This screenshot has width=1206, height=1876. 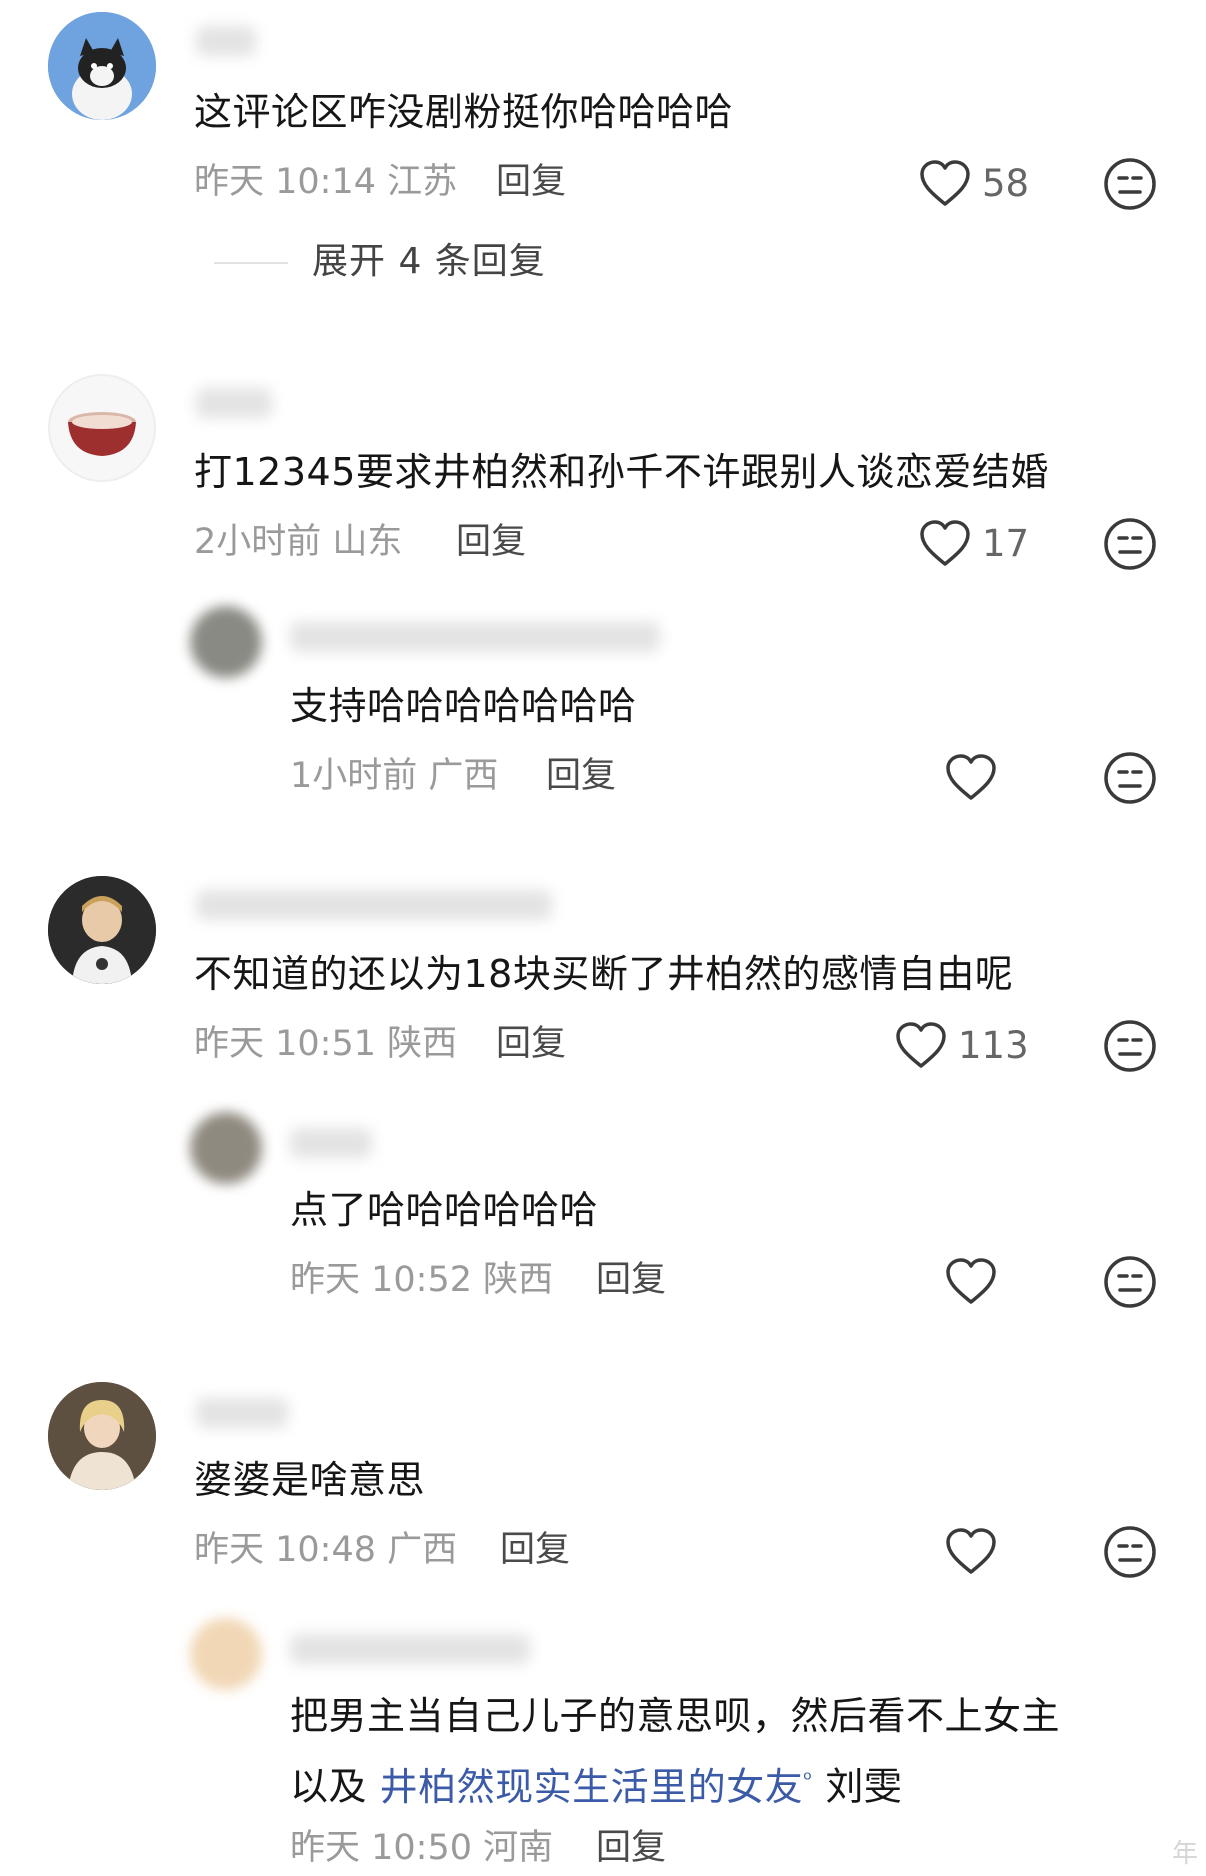 I want to click on comment-text-line2: 以及 井柏然现实生活里的女友ᵒ 刘雯, so click(x=596, y=1783).